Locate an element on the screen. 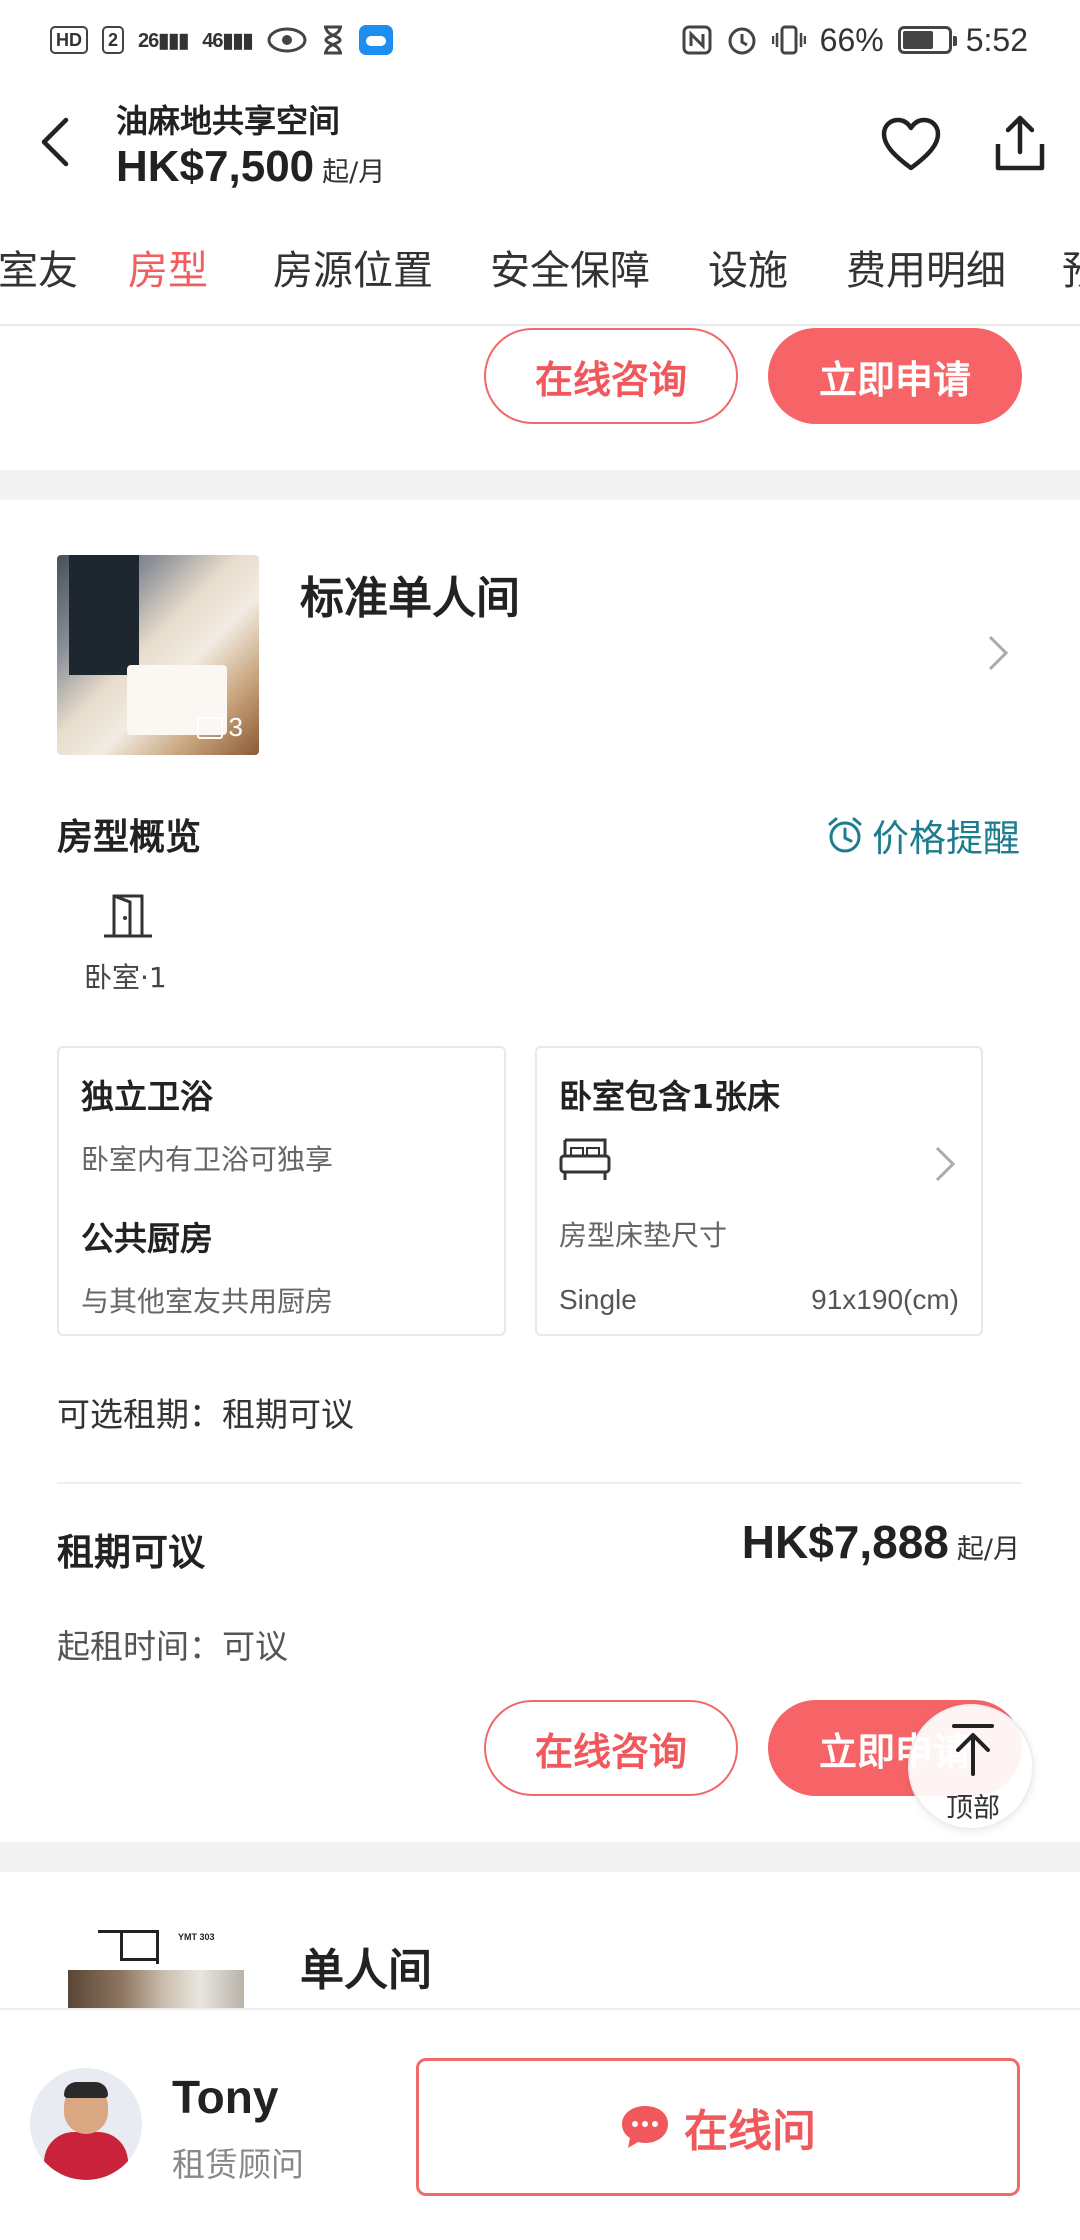 Image resolution: width=1080 pixels, height=2240 pixels. header: 油麻地共享空间 HK$7,500 起/月 is located at coordinates (540, 140).